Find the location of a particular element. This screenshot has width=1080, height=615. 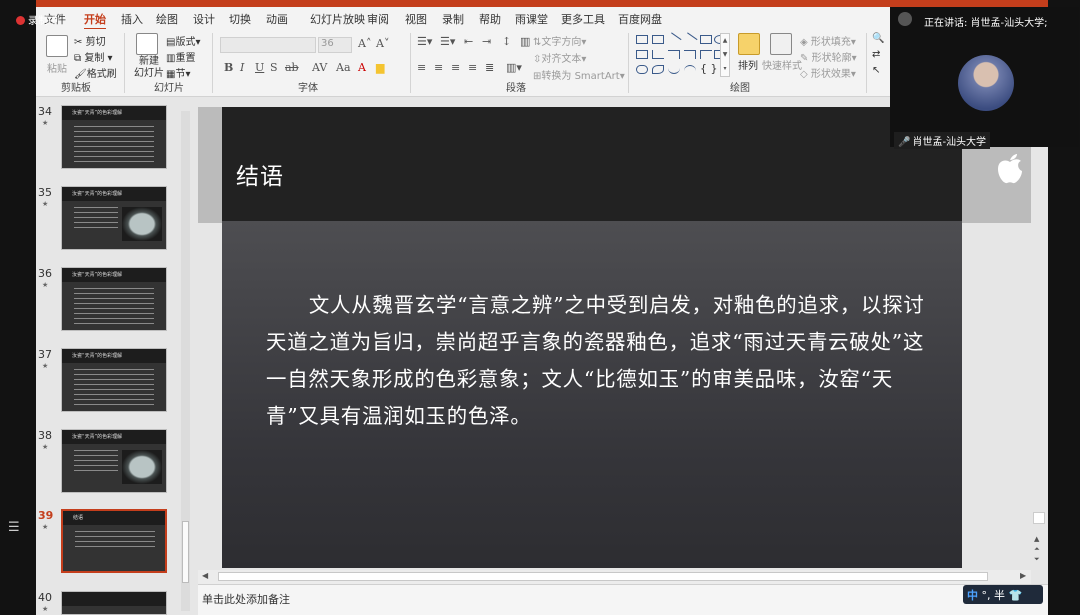

shirt-icon: 👕 is located at coordinates (1016, 595).